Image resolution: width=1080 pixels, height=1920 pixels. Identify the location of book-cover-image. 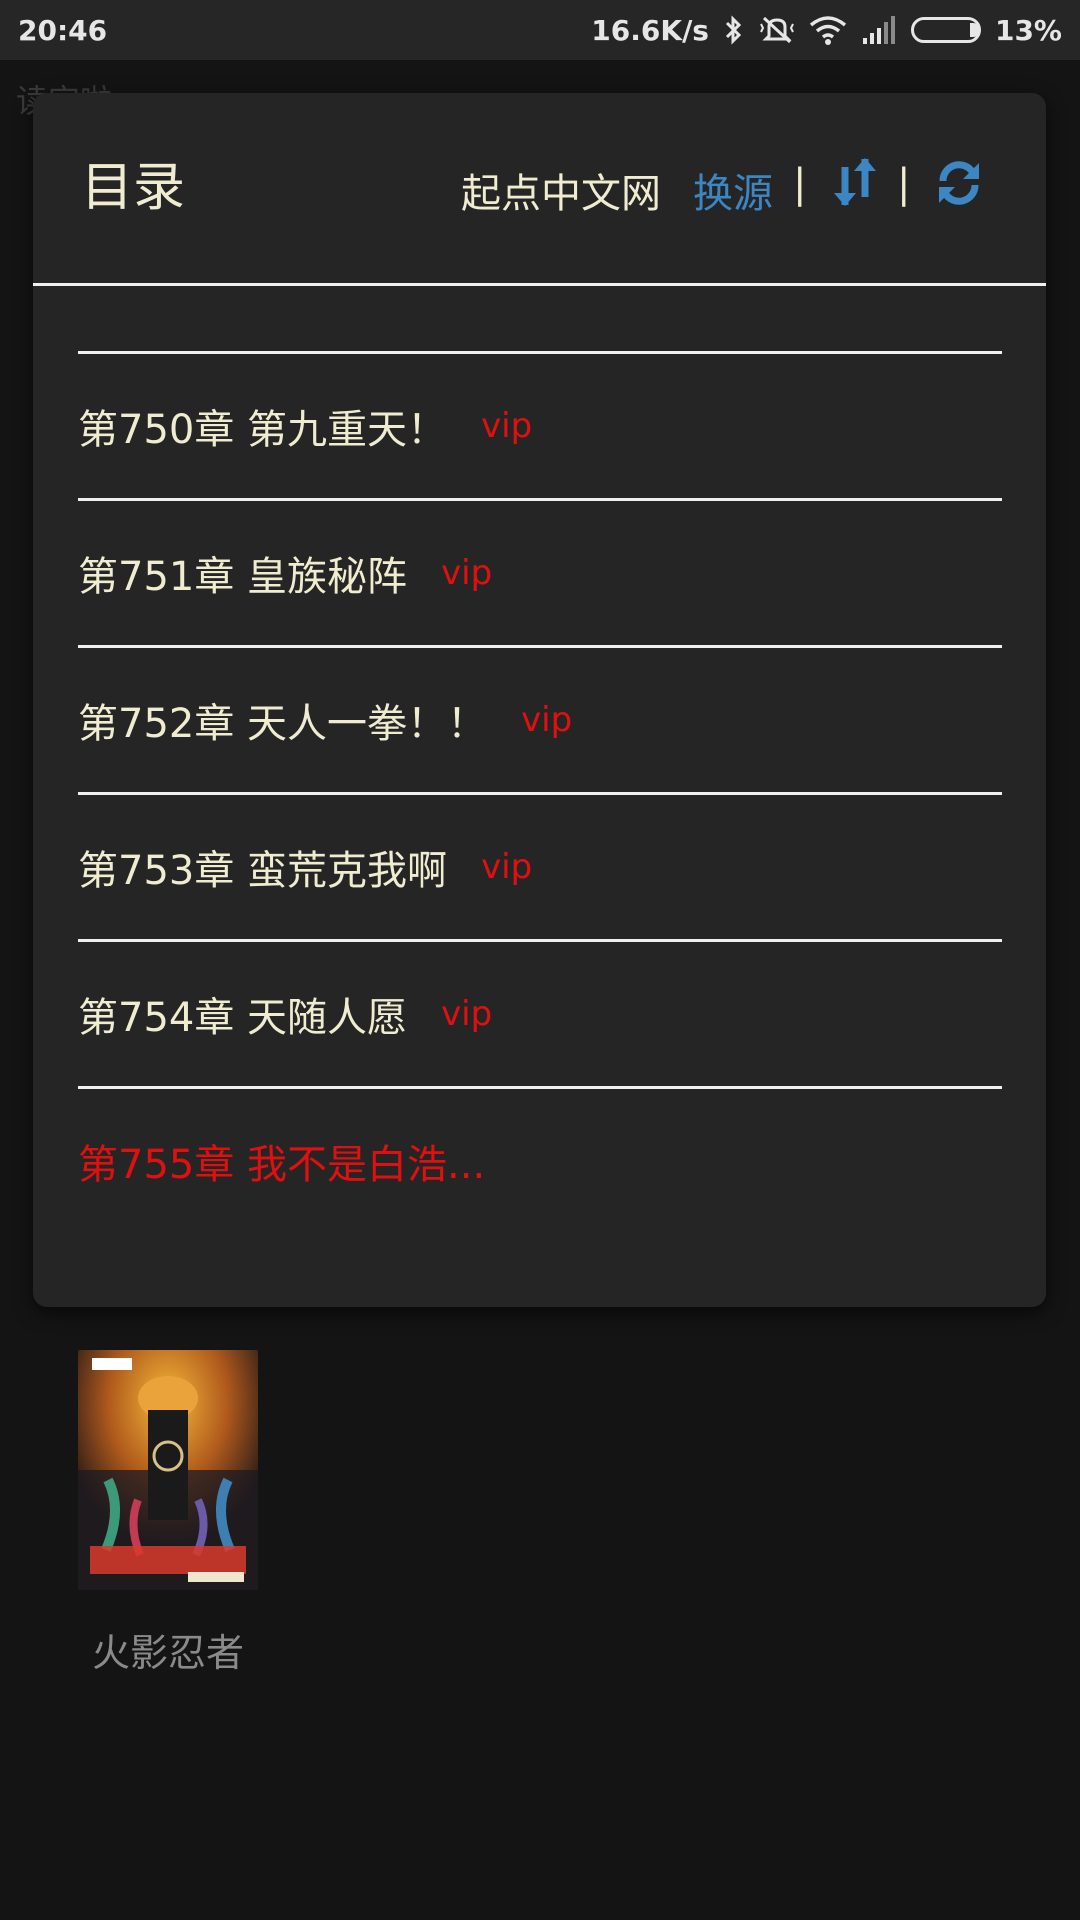
(168, 1470).